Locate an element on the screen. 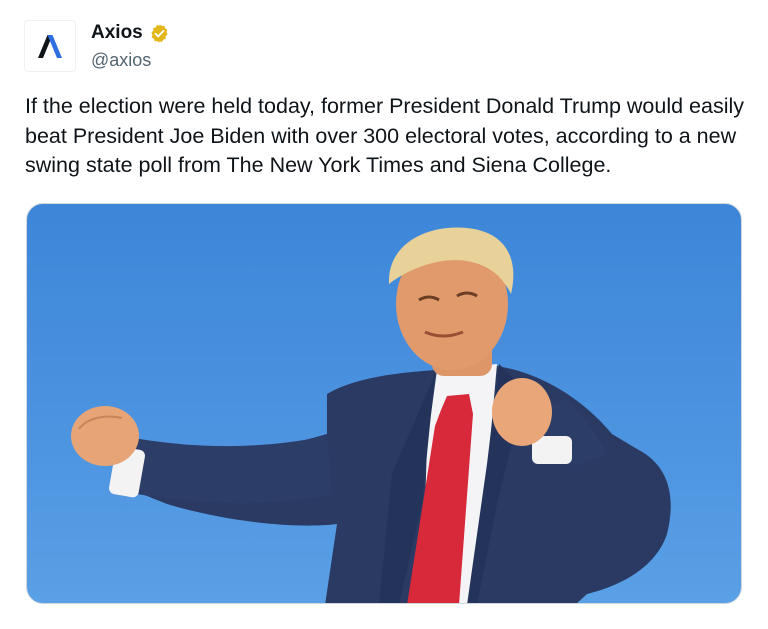 This screenshot has height=629, width=768. axios-logo-icon is located at coordinates (50, 46).